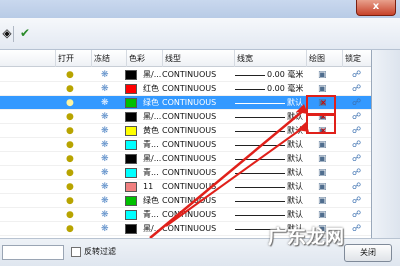 Image resolution: width=400 pixels, height=266 pixels. What do you see at coordinates (198, 58) in the screenshot?
I see `column-header-linetype: 线型` at bounding box center [198, 58].